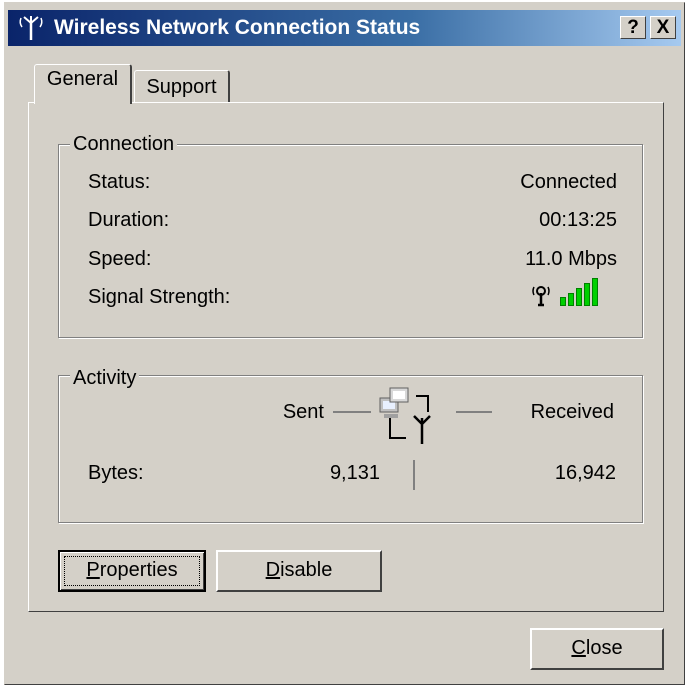 The width and height of the screenshot is (689, 689). I want to click on close-x-button: X, so click(663, 27).